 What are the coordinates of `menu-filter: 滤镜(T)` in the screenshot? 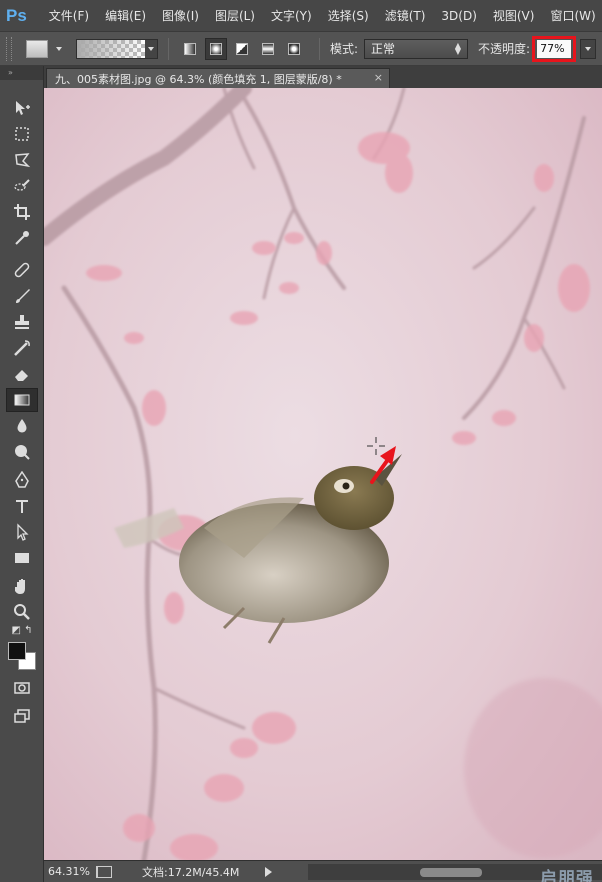 It's located at (405, 16).